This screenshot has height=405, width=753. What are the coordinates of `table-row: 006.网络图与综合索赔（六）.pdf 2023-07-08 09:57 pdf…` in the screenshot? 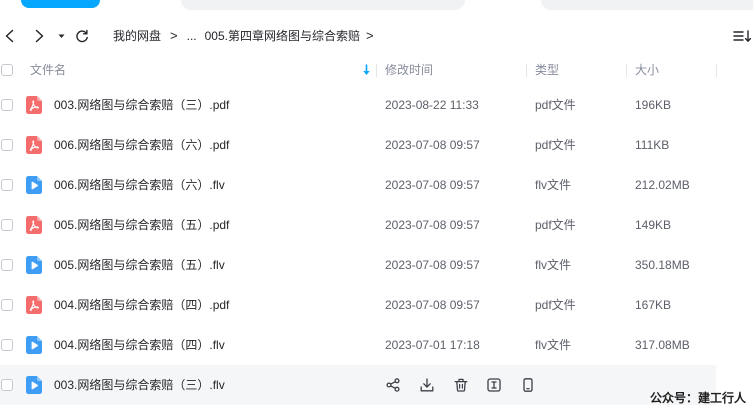 It's located at (376, 145).